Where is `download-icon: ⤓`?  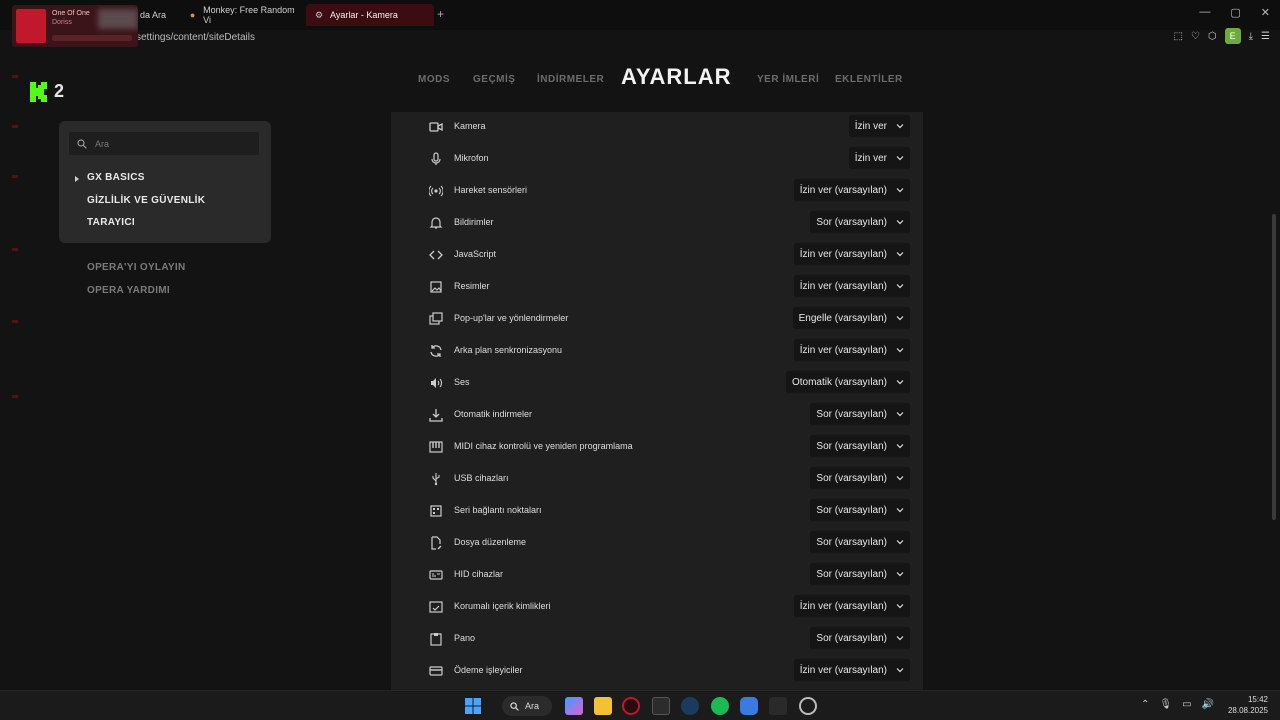 download-icon: ⤓ is located at coordinates (1251, 36).